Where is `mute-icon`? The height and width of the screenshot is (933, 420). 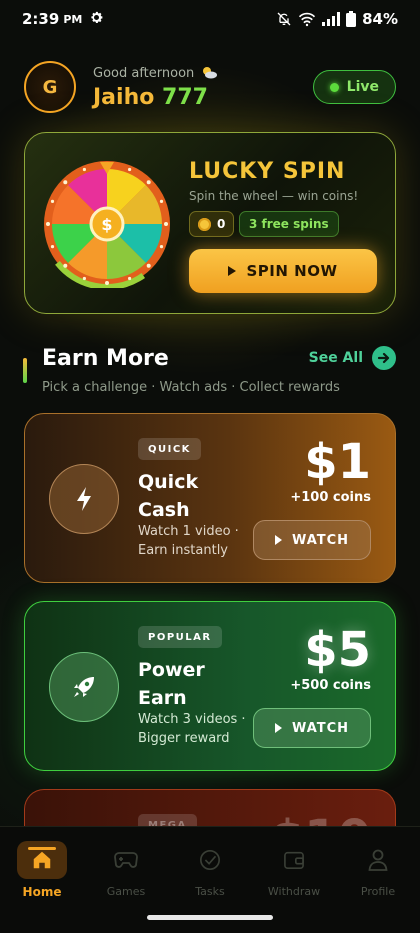
mute-icon is located at coordinates (284, 19).